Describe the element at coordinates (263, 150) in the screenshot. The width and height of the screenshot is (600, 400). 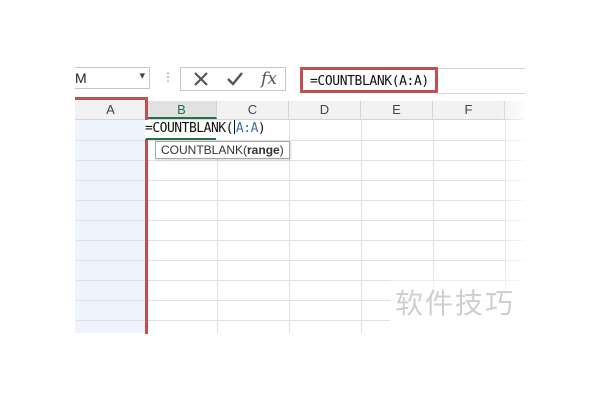
I see `tooltip-argument: range` at that location.